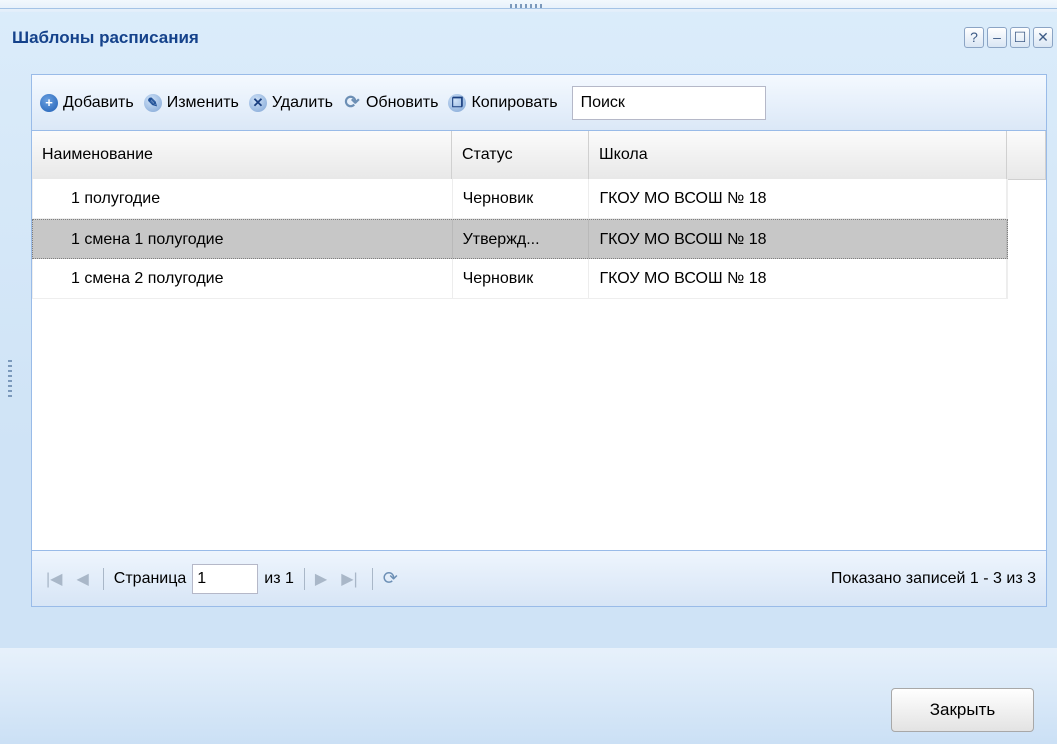 The image size is (1057, 744). I want to click on edit-button: ✎ Изменить, so click(191, 102).